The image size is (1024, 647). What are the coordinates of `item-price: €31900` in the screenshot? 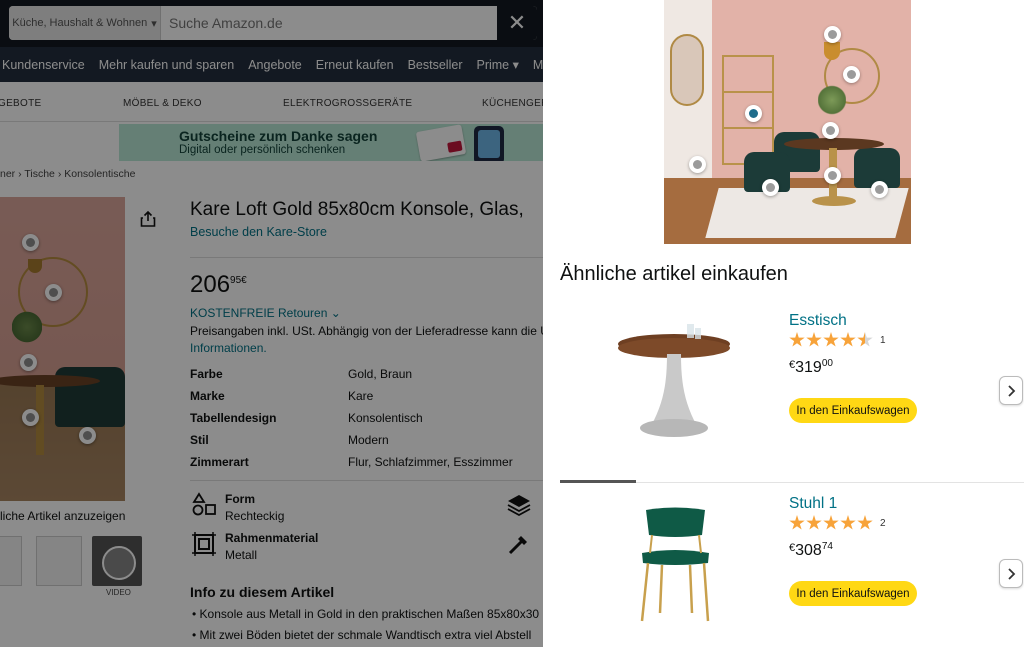 It's located at (811, 367).